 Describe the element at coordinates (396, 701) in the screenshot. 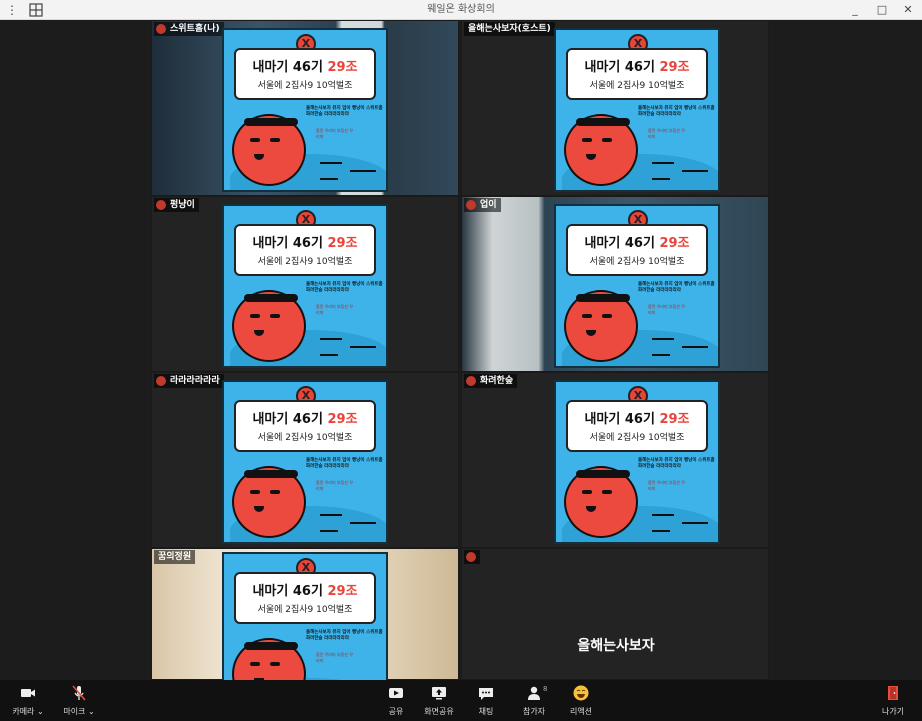

I see `share-button: 공유` at that location.